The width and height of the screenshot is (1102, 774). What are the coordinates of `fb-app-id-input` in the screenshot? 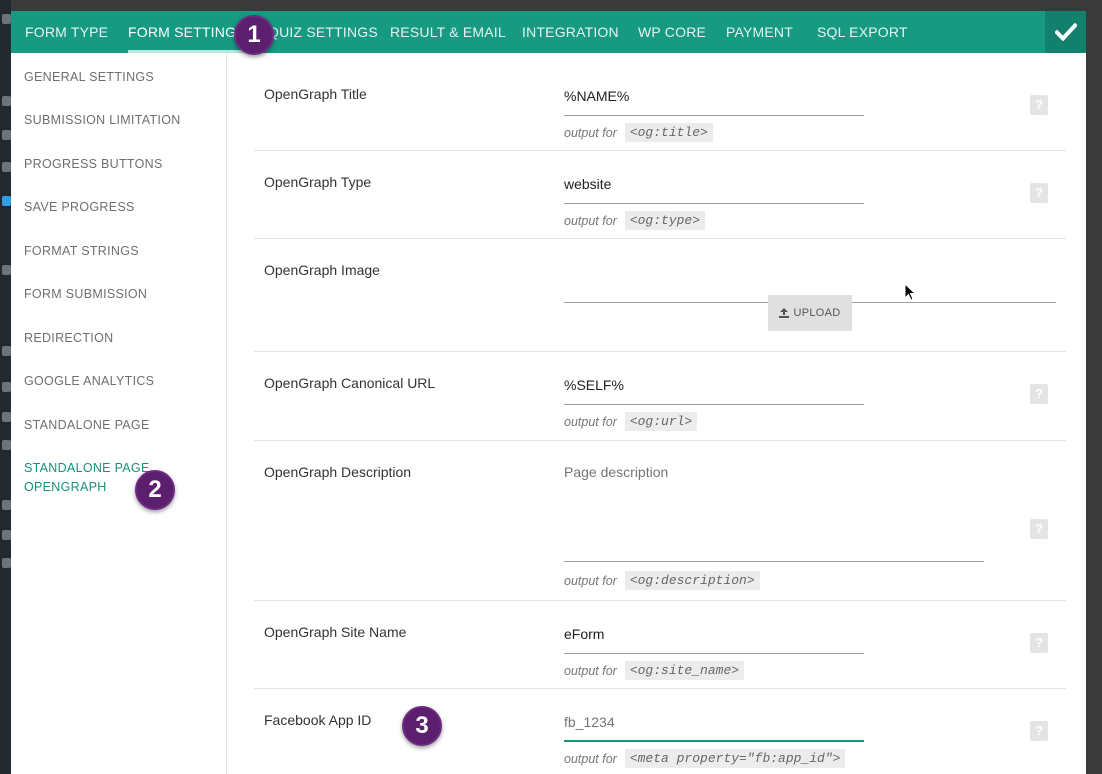 It's located at (714, 727).